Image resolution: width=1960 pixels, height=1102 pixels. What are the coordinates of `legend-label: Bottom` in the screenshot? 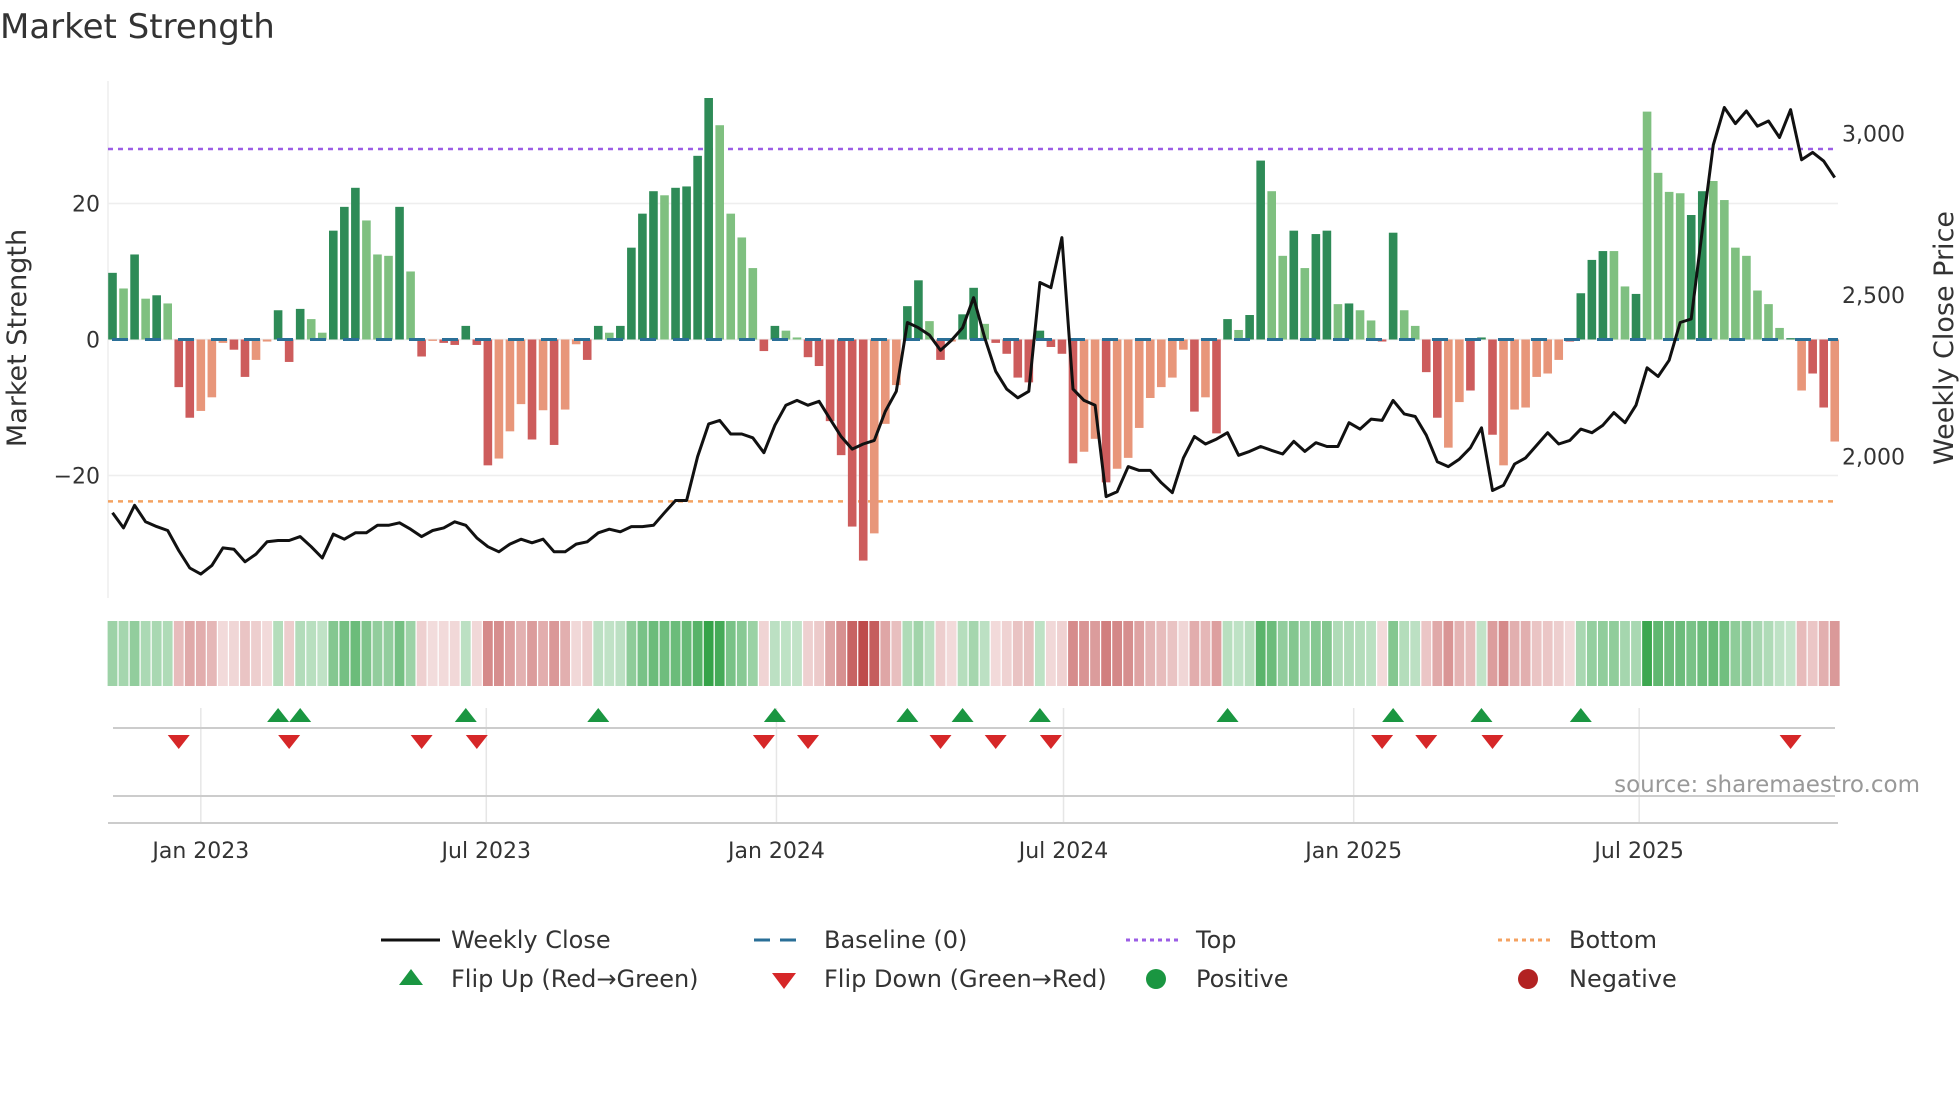 It's located at (1613, 940).